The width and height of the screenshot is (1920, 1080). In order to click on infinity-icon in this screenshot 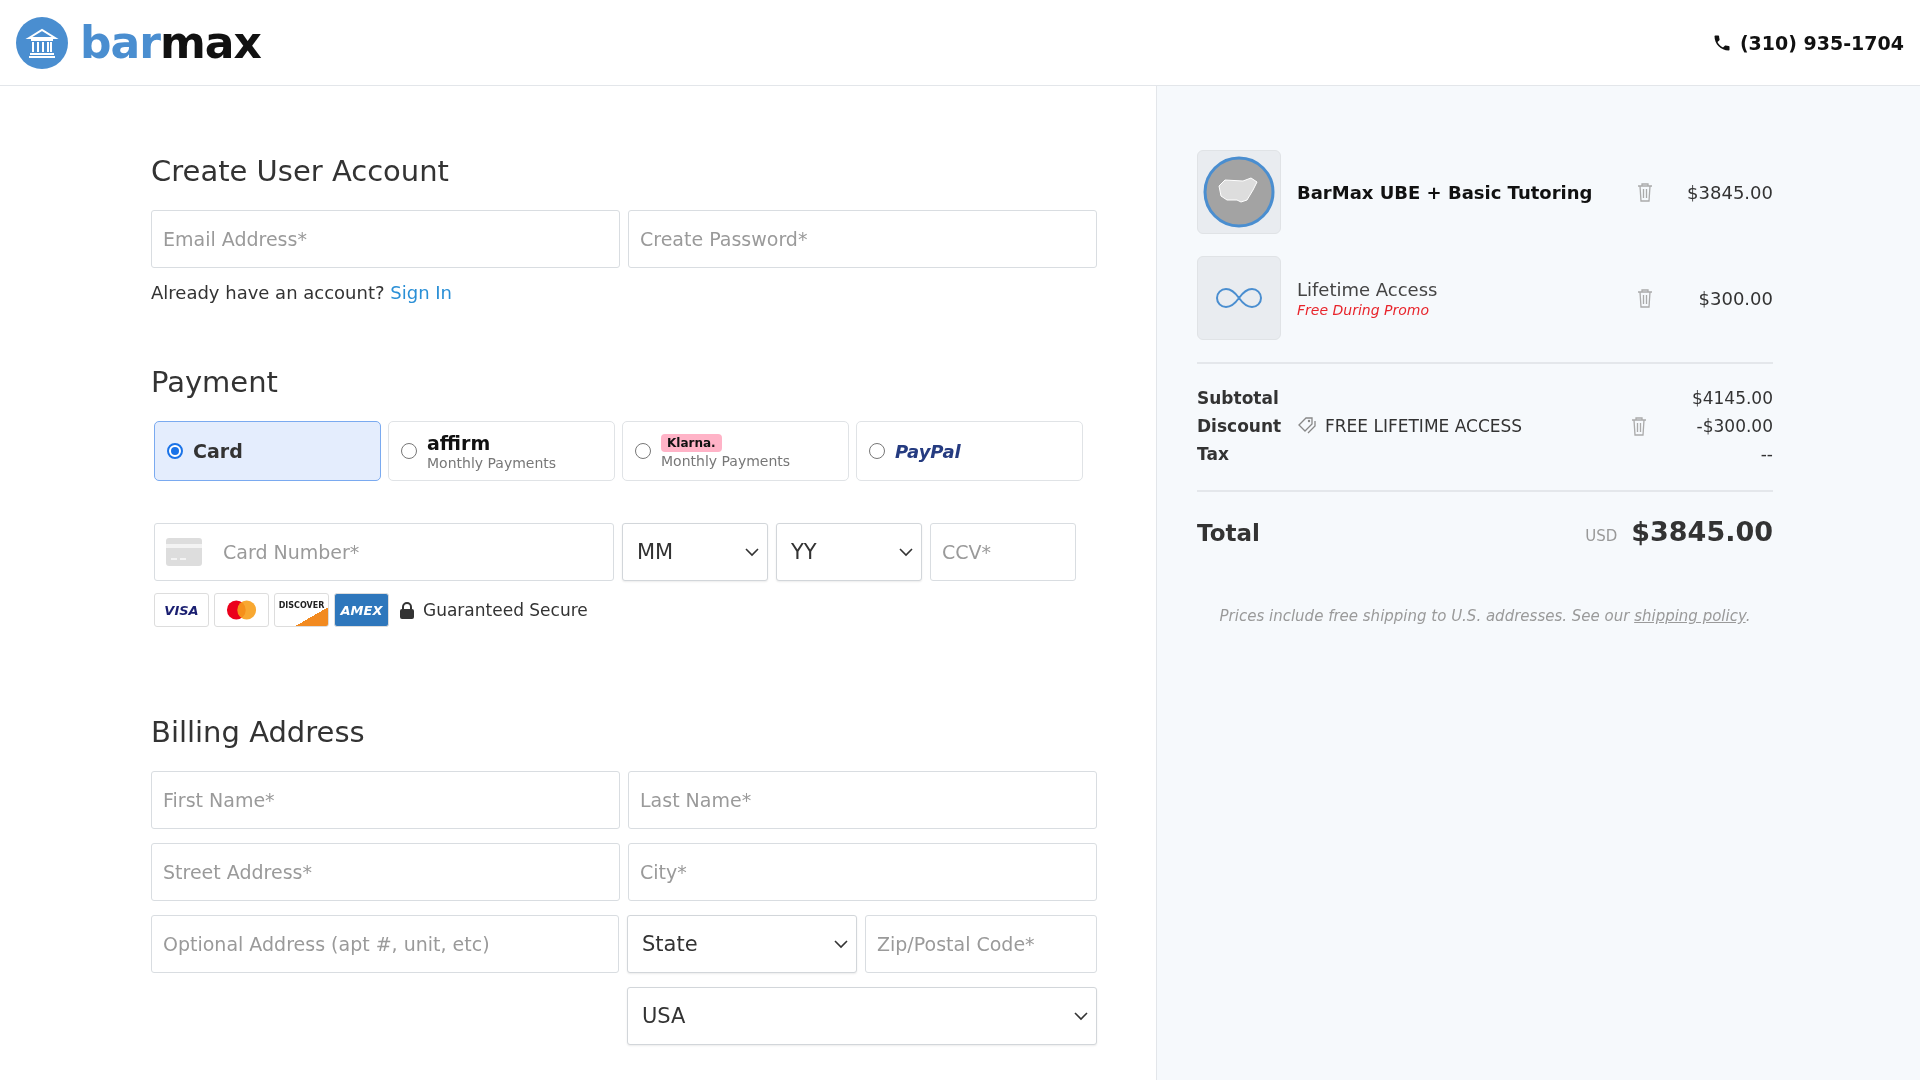, I will do `click(1239, 298)`.